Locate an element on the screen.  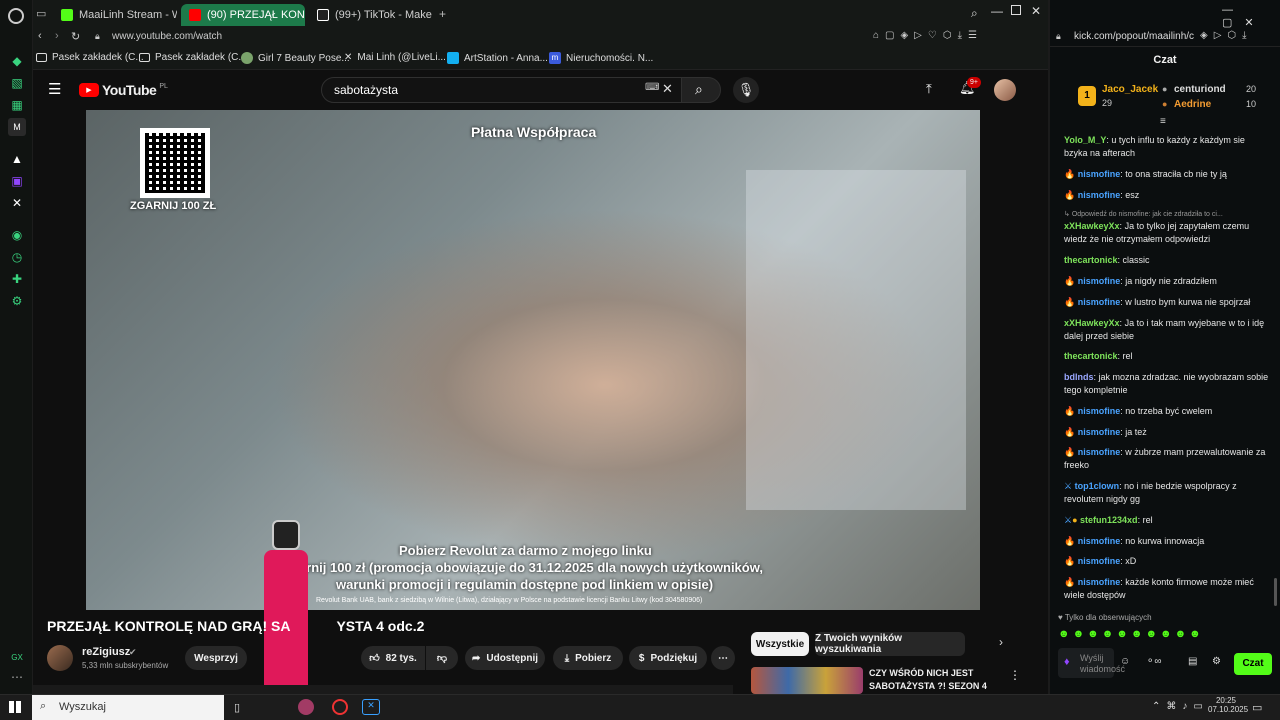
chat-settings-icon: ⚙ is located at coordinates (1216, 661).